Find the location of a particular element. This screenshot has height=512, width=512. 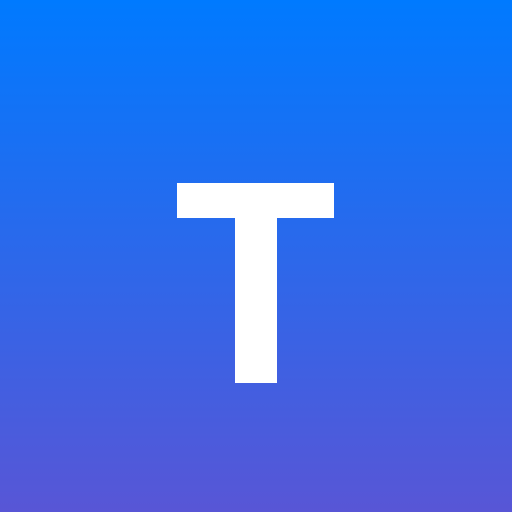

letter-t-stem is located at coordinates (256, 283).